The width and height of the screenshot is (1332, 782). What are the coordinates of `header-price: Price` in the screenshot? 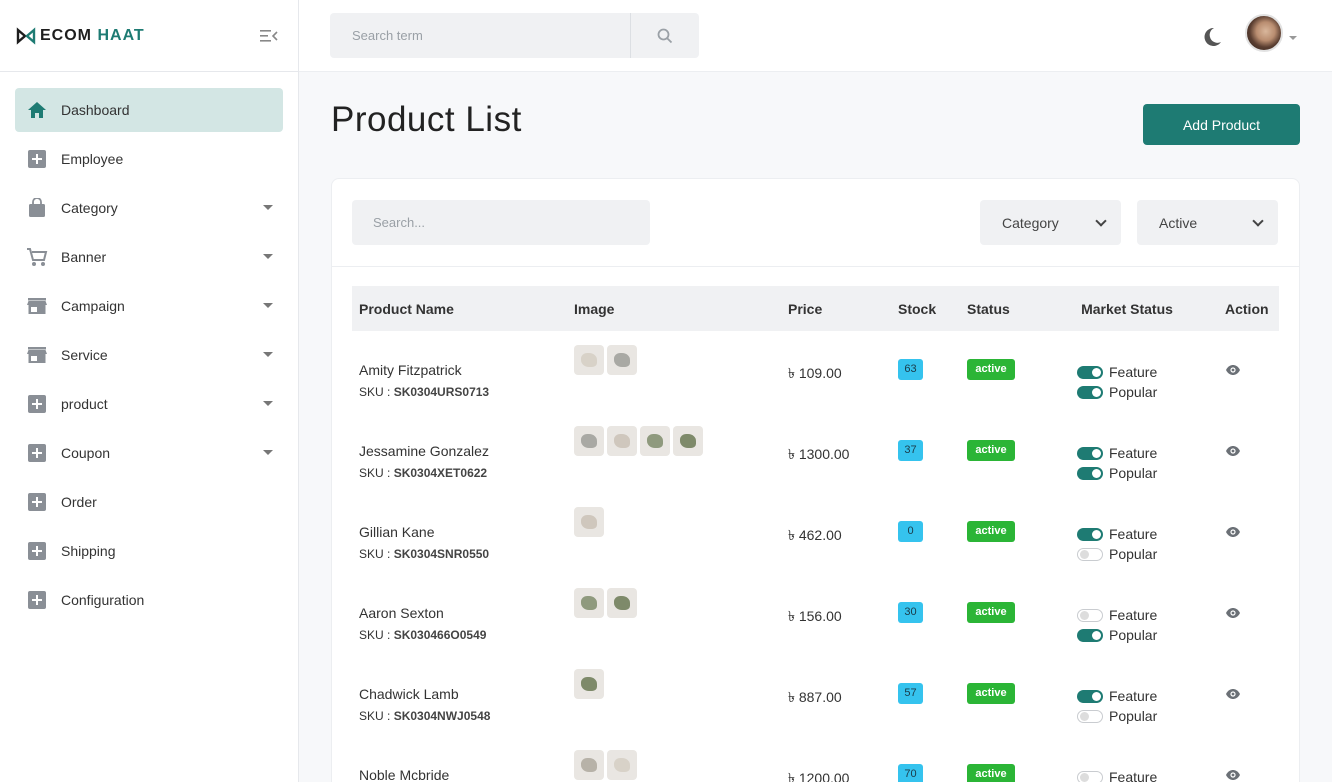 It's located at (836, 308).